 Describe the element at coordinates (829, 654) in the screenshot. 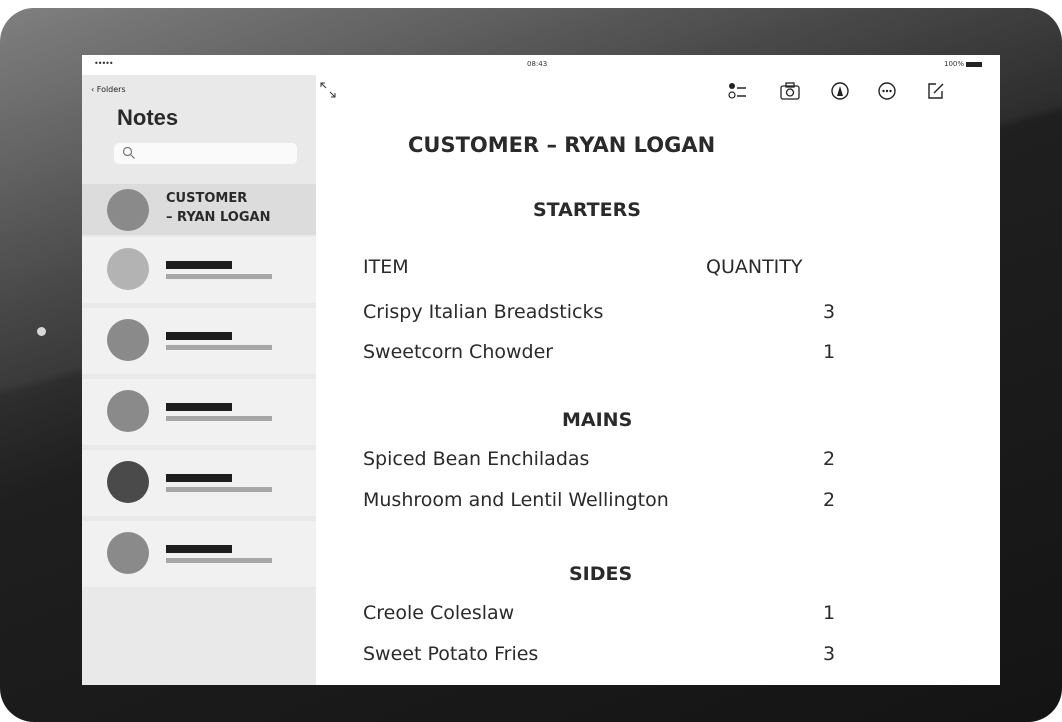

I see `side-item-quantity: 3` at that location.